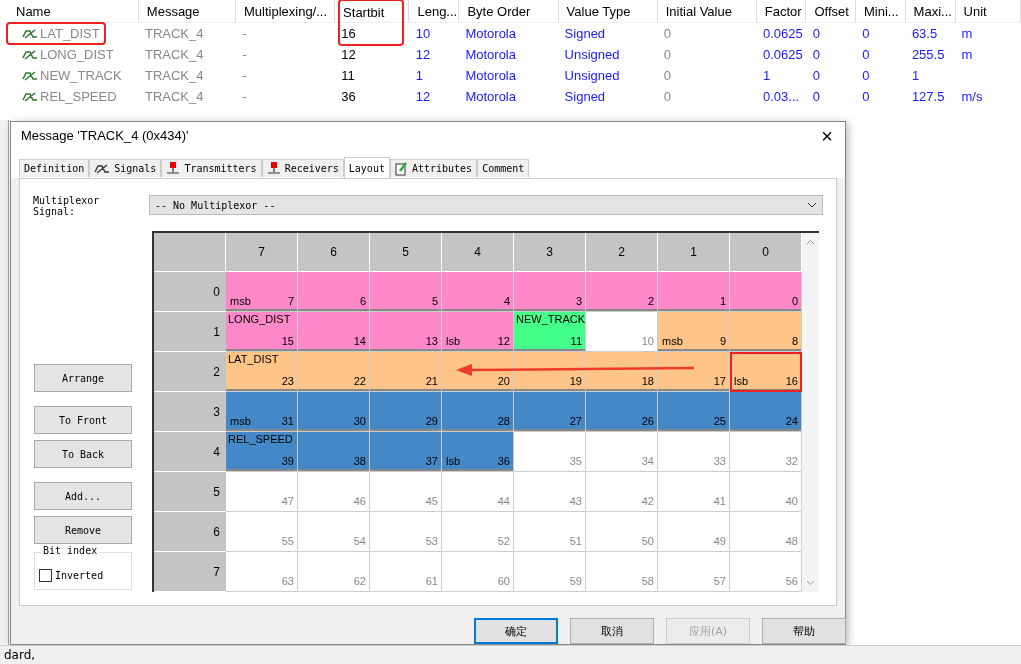 The width and height of the screenshot is (1021, 664). Describe the element at coordinates (550, 492) in the screenshot. I see `bit-cell: 43` at that location.